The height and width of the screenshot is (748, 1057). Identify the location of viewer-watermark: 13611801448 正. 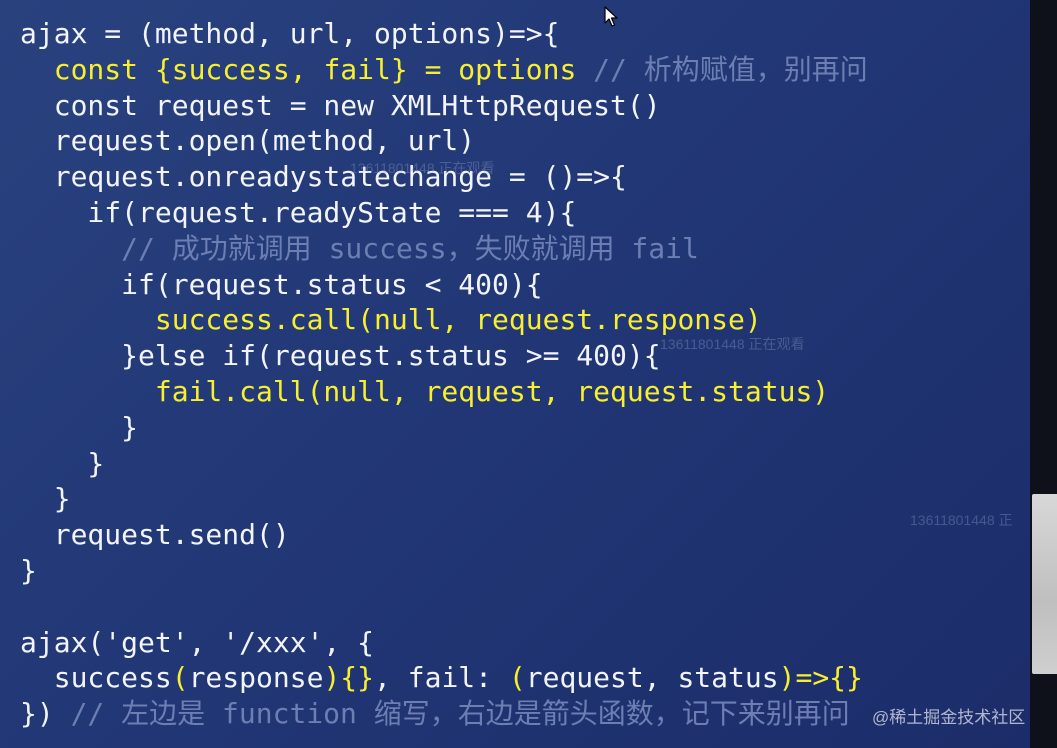
(961, 520).